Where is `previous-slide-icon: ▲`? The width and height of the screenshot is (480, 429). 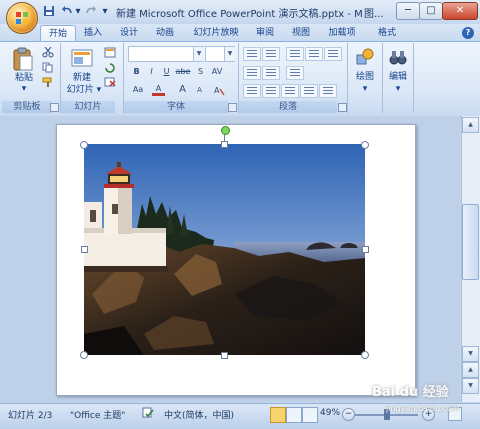 previous-slide-icon: ▲ is located at coordinates (470, 370).